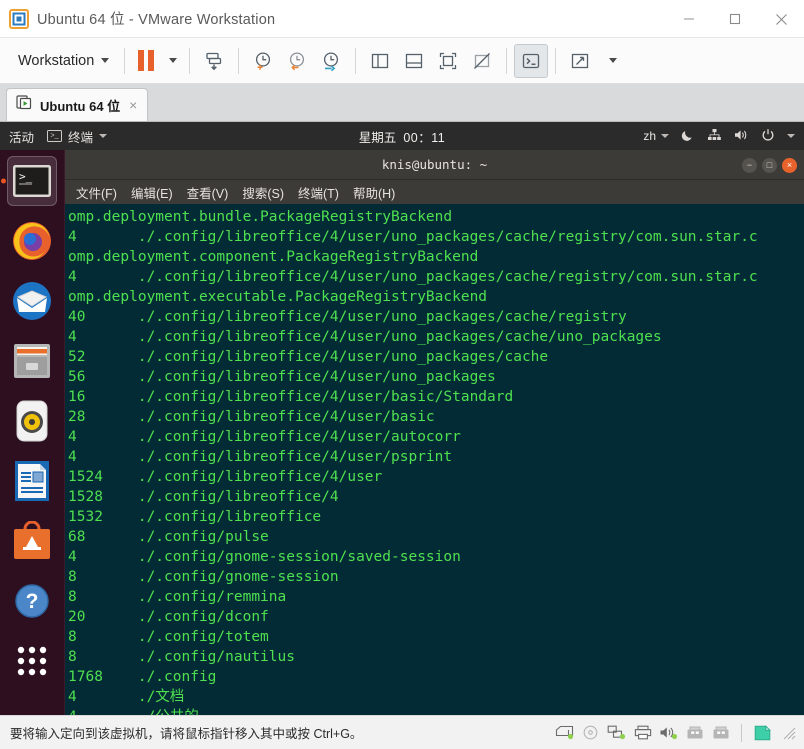 The width and height of the screenshot is (804, 749). What do you see at coordinates (168, 637) in the screenshot?
I see `terminal-line: 8 ./.config/totem` at bounding box center [168, 637].